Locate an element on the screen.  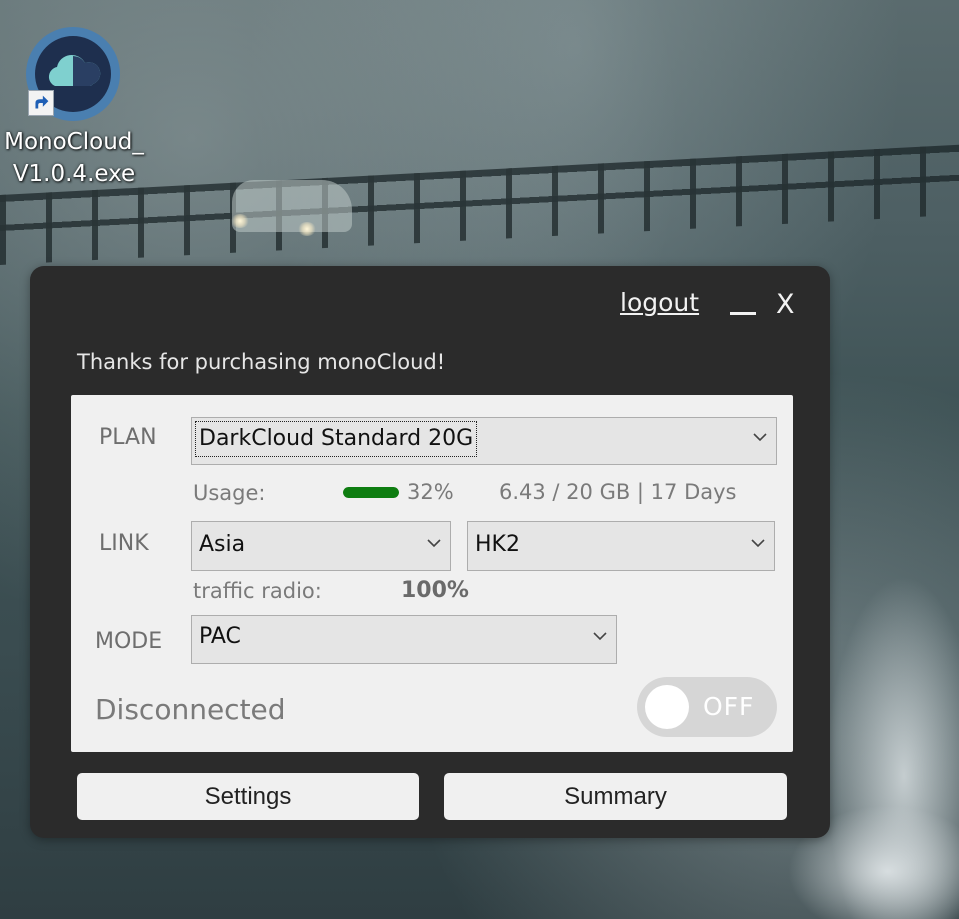
usage-progress-fill is located at coordinates (371, 492).